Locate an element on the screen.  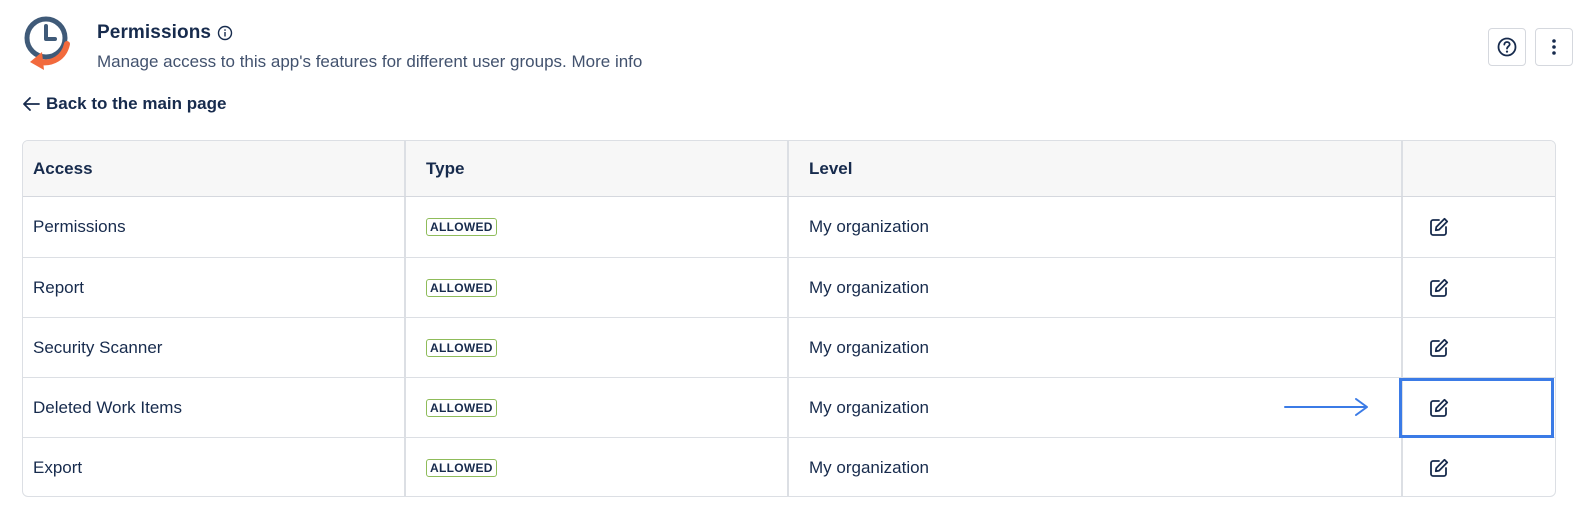
table-row: Report ALLOWED My organization is located at coordinates (789, 287).